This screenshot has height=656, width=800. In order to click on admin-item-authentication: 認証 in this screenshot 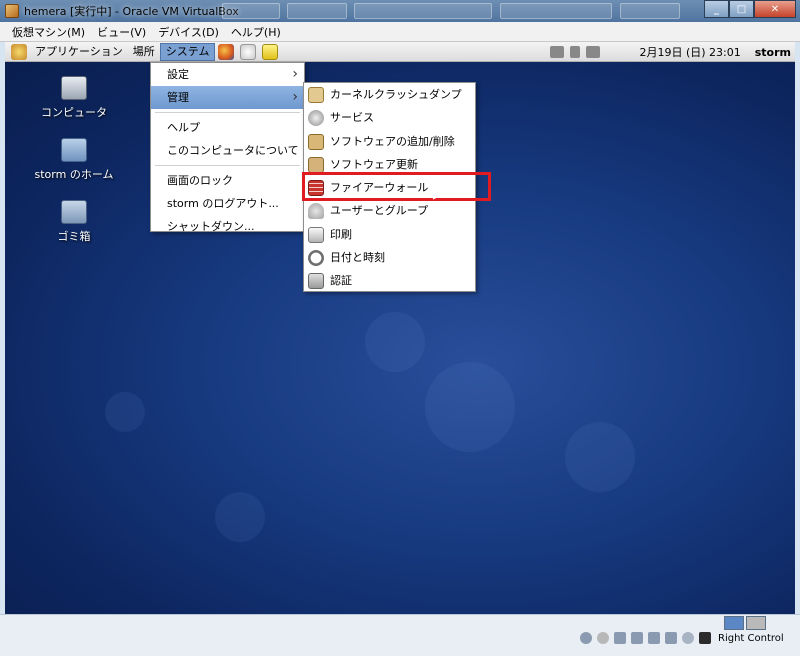, I will do `click(389, 280)`.